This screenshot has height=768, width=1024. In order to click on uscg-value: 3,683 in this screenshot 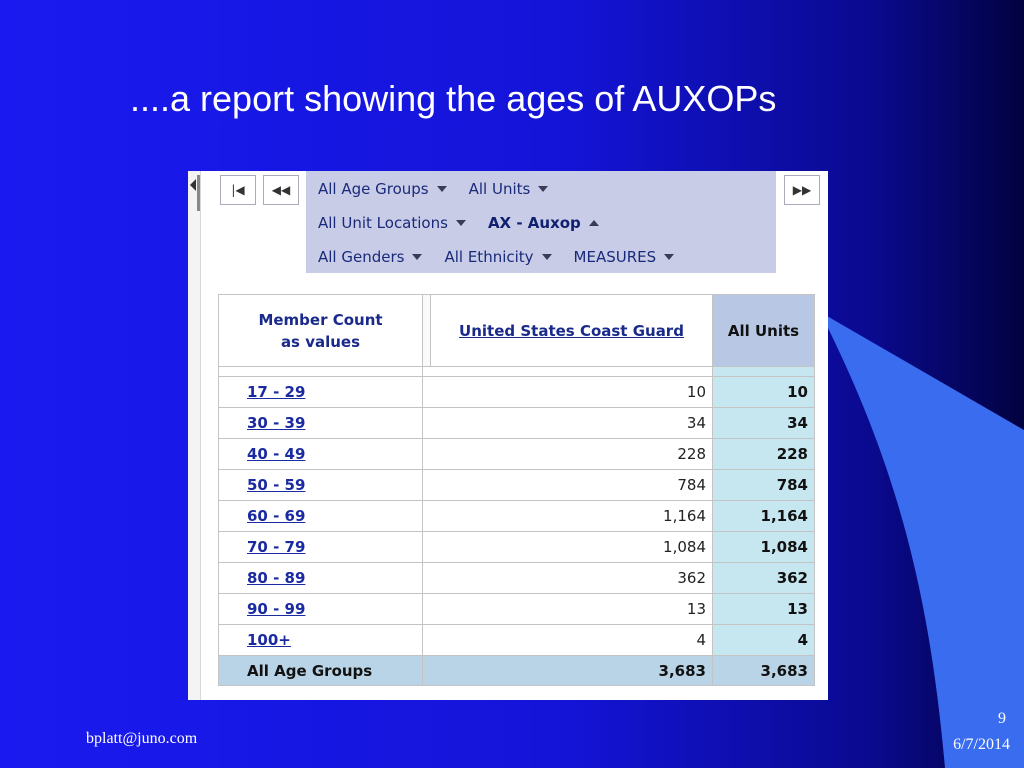, I will do `click(567, 670)`.